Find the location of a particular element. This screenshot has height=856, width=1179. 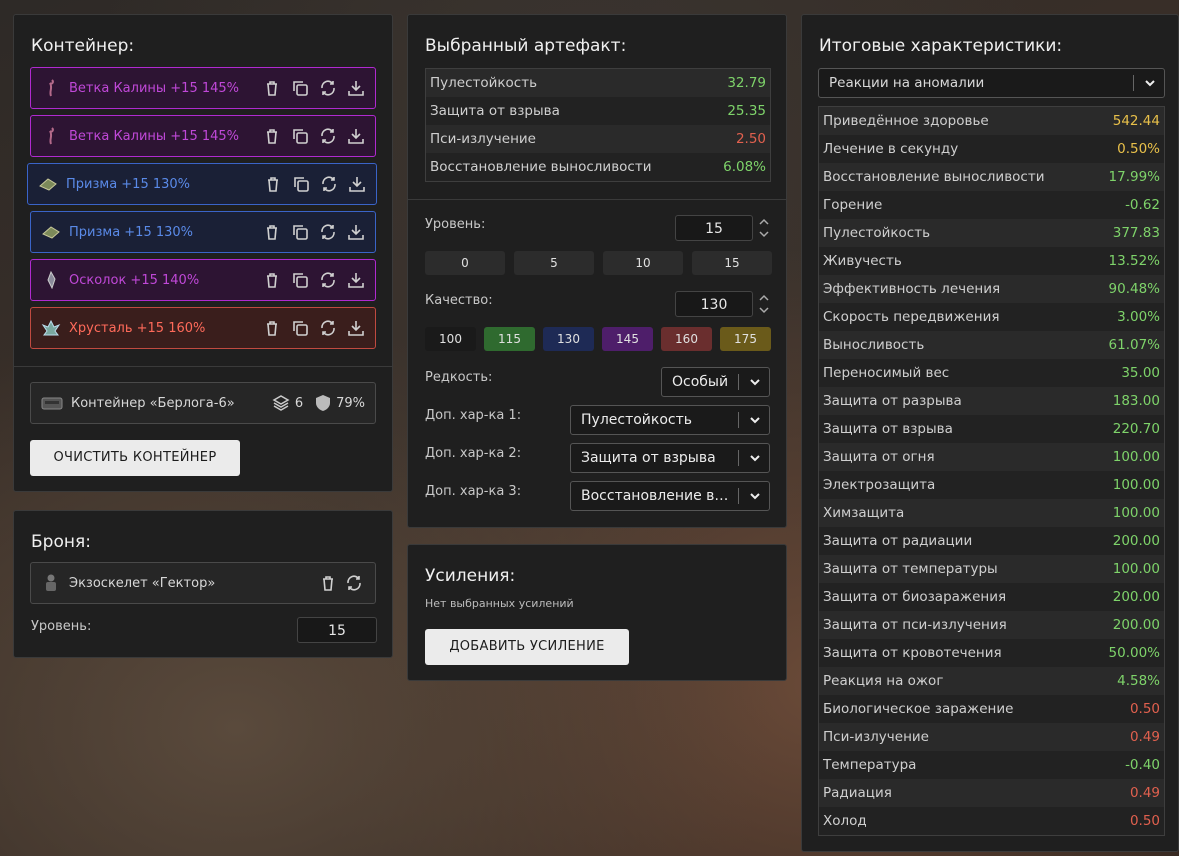

stat-value: 0.49 is located at coordinates (1144, 737).